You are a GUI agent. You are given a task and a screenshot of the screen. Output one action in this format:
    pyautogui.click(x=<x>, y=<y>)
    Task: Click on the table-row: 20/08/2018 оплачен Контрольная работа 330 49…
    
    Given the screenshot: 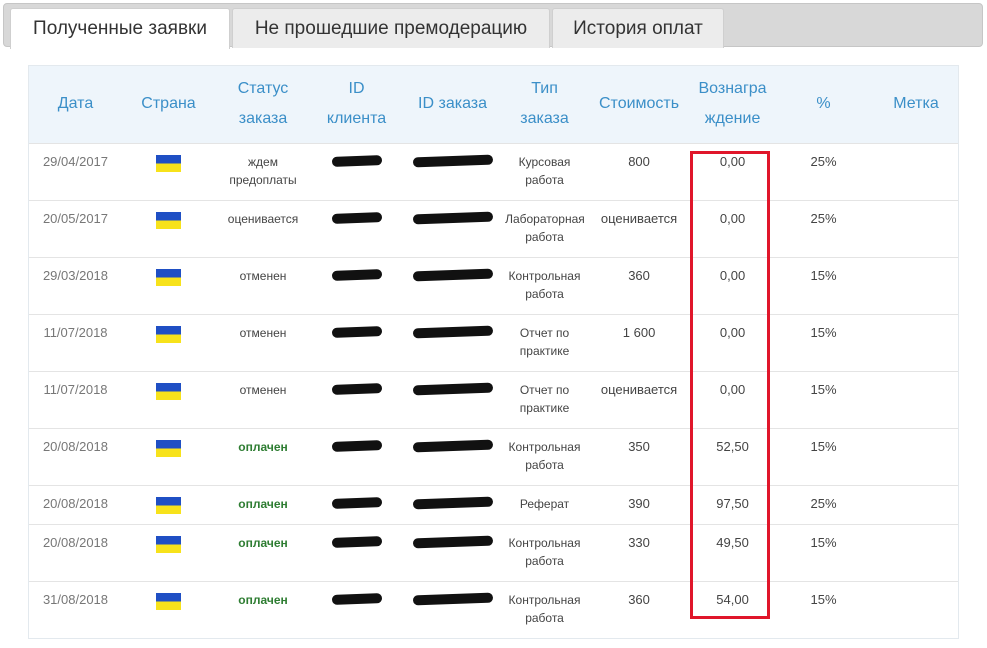 What is the action you would take?
    pyautogui.click(x=493, y=552)
    